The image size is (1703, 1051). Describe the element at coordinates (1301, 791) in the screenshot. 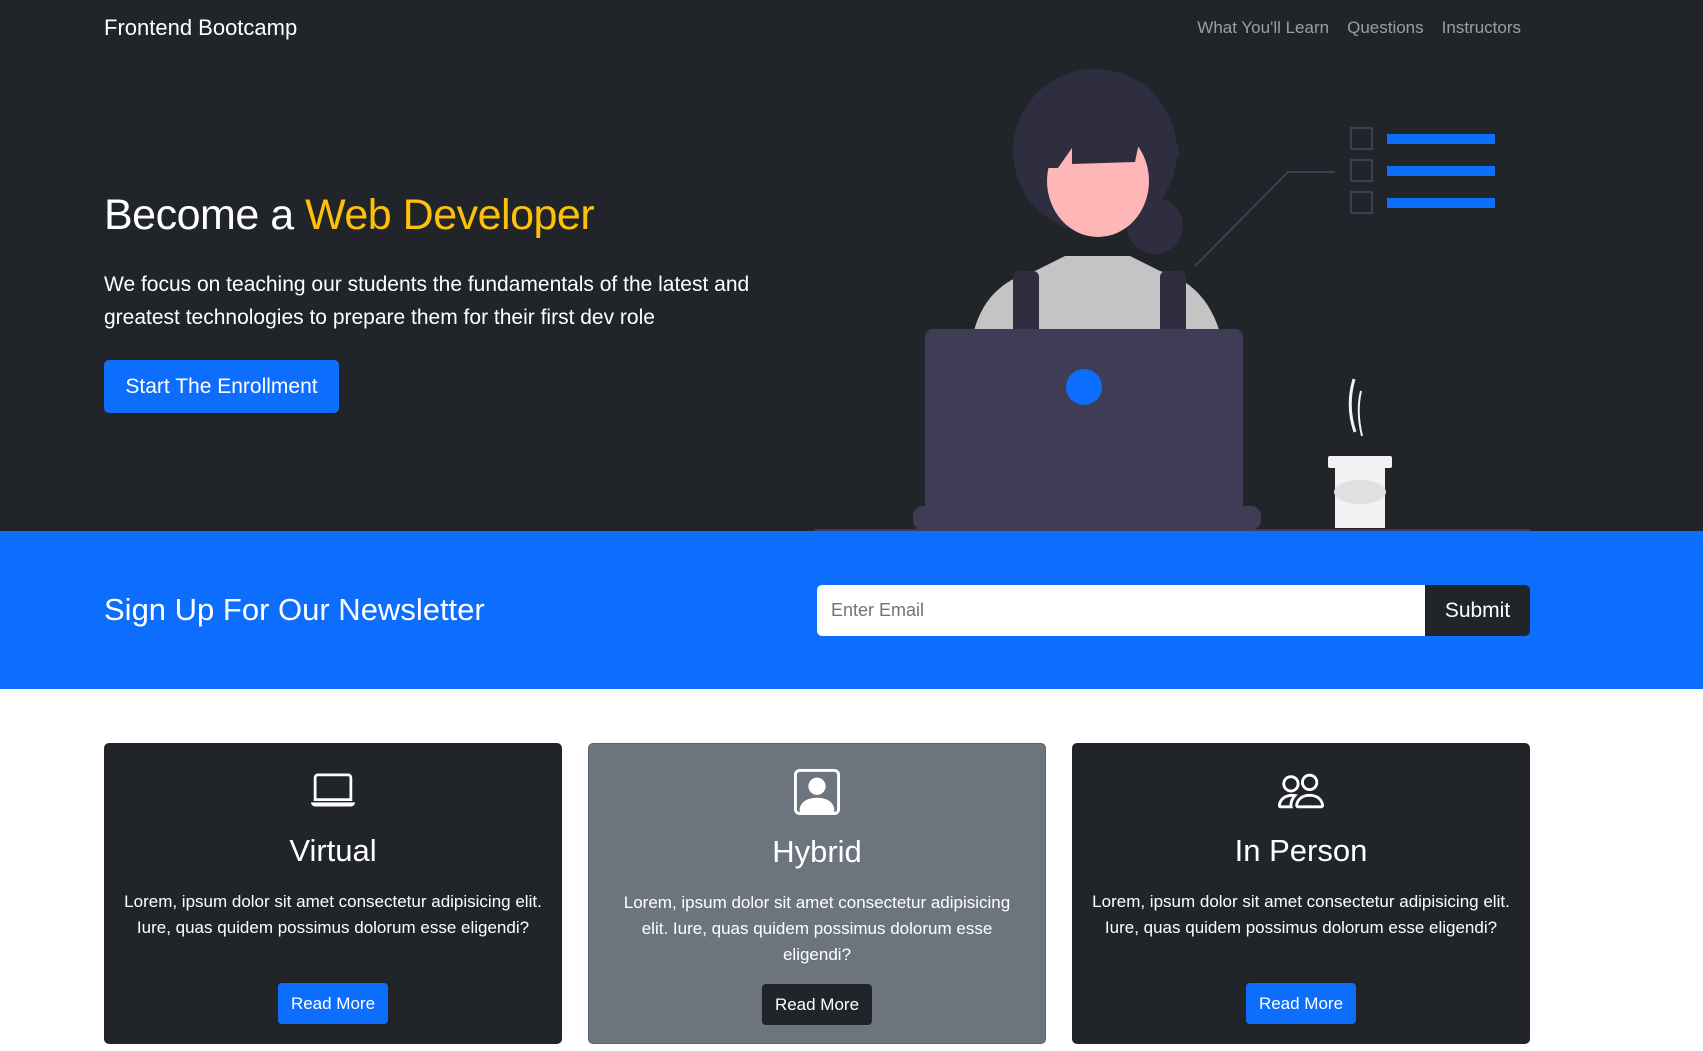

I see `people-icon` at that location.